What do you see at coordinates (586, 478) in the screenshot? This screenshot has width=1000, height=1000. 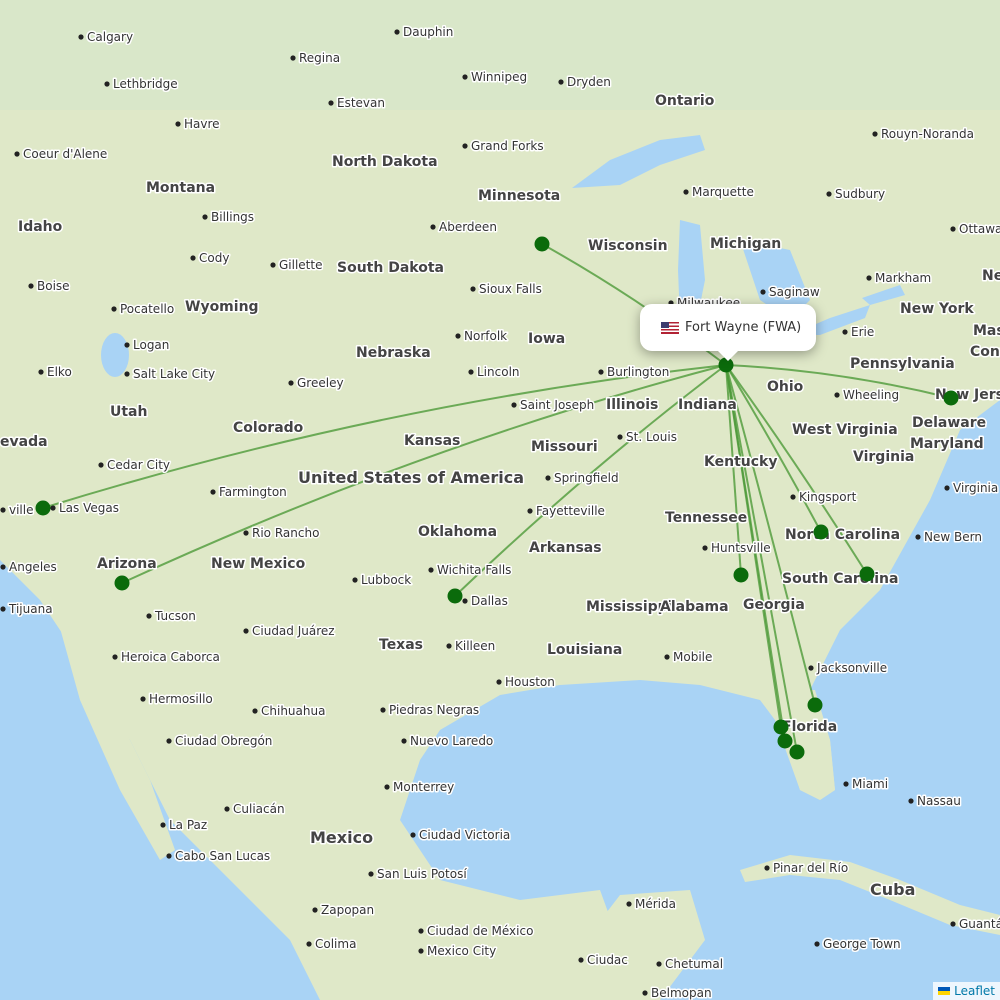 I see `city-label: Springfield` at bounding box center [586, 478].